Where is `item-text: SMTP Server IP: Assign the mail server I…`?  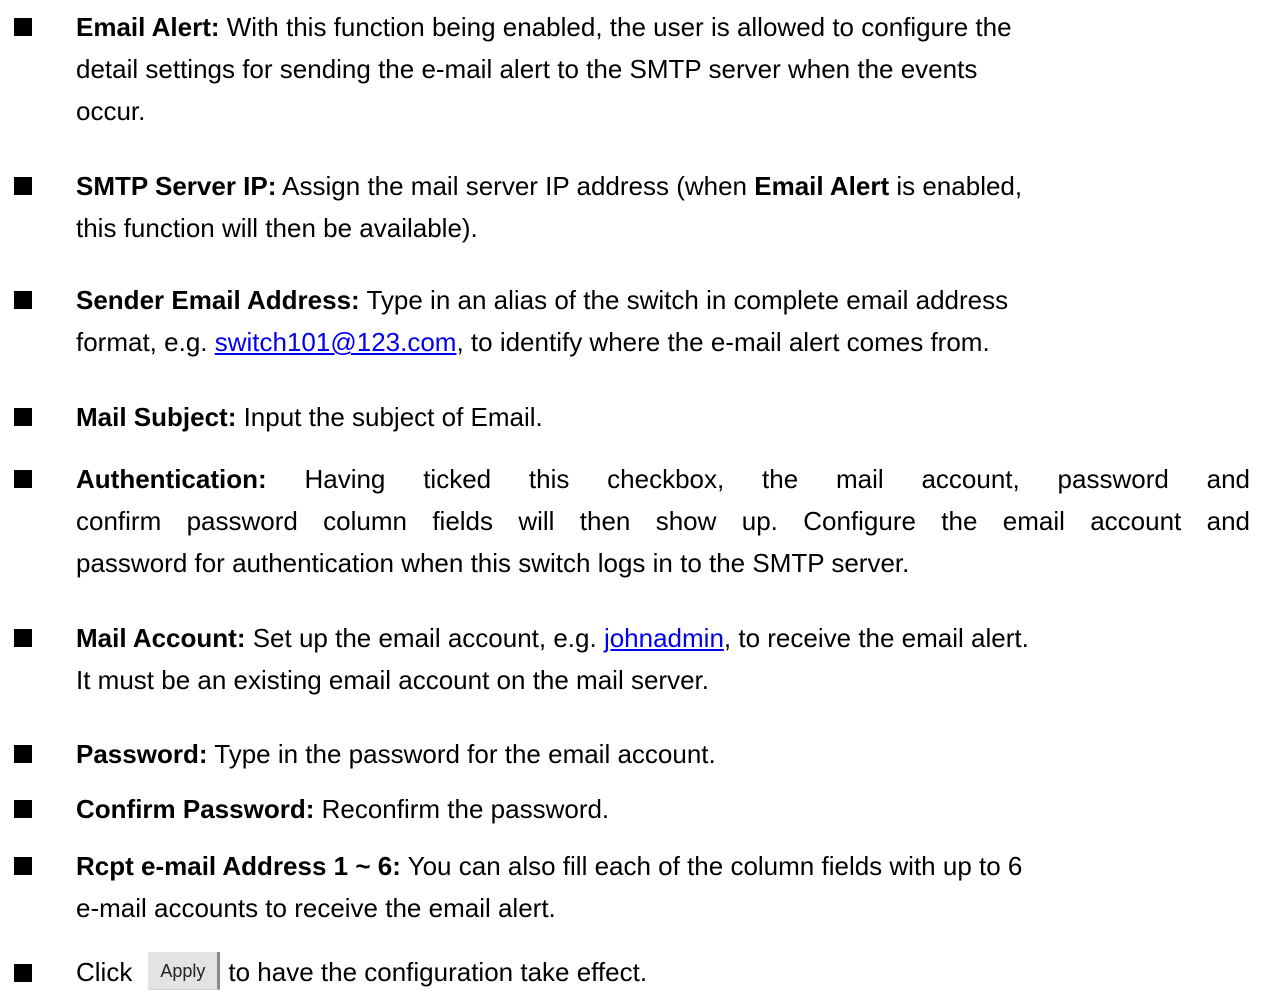 item-text: SMTP Server IP: Assign the mail server I… is located at coordinates (549, 207).